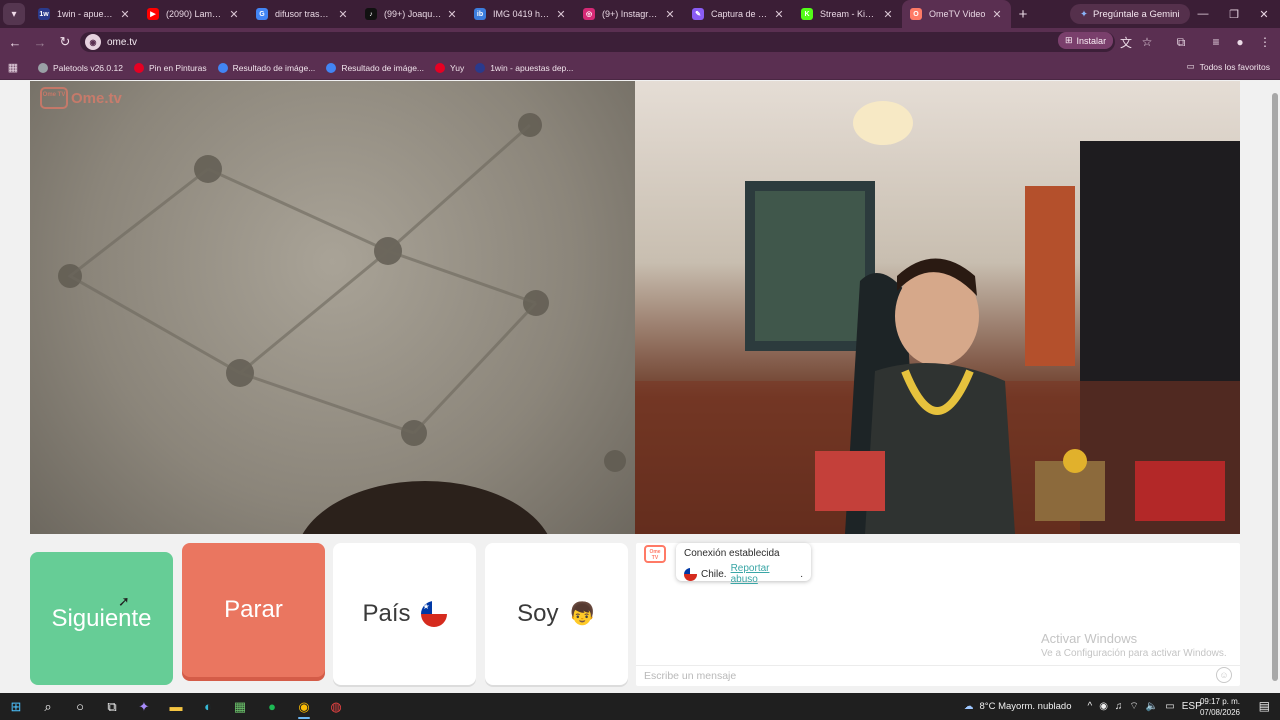 This screenshot has height=720, width=1280. Describe the element at coordinates (938, 675) in the screenshot. I see `message-input: Escribe un mensaje` at that location.